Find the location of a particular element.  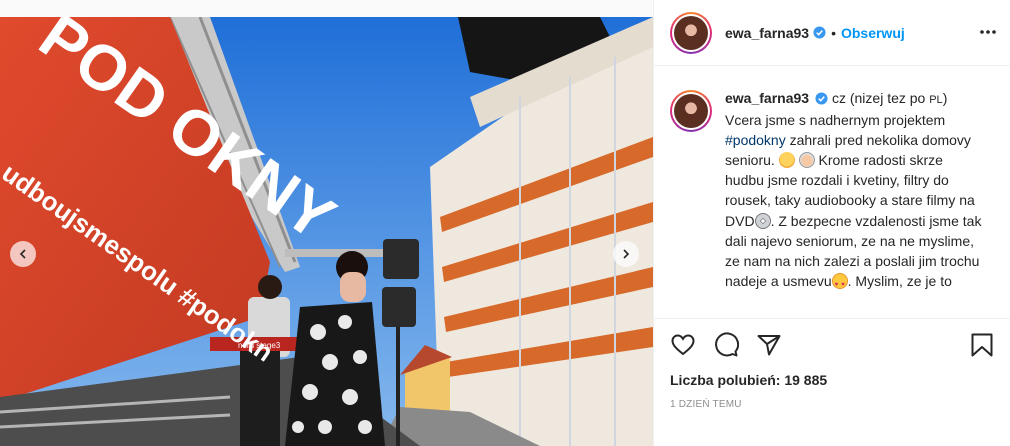

emoji-smiling-hearts-icon is located at coordinates (839, 283).